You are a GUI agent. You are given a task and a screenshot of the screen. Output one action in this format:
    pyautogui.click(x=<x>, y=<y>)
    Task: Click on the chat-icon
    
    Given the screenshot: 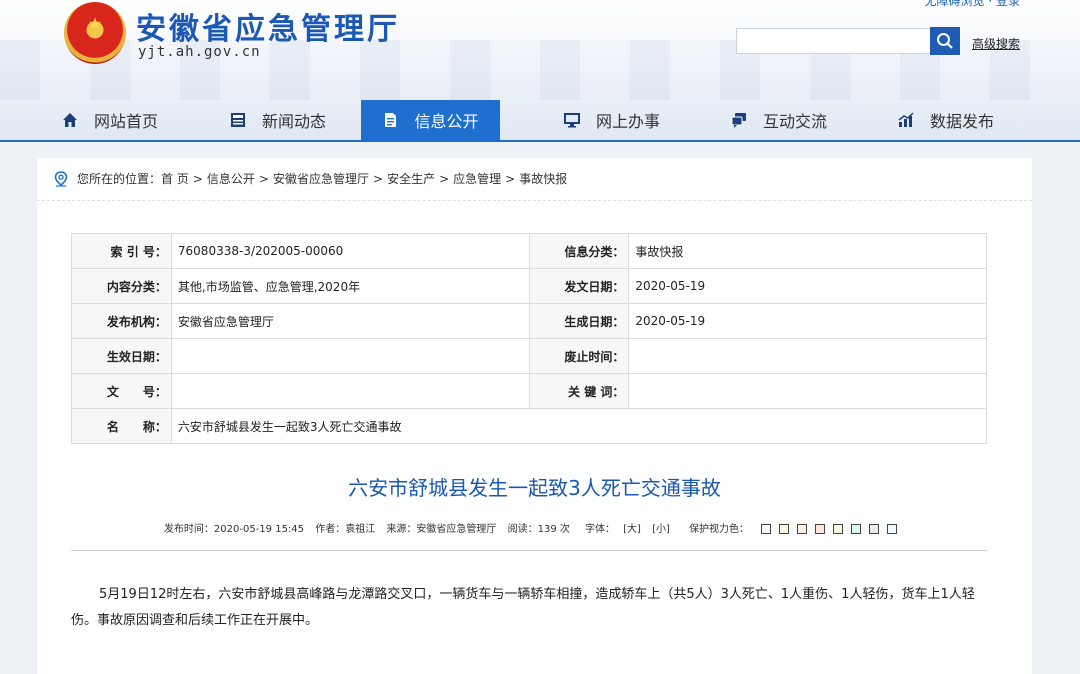 What is the action you would take?
    pyautogui.click(x=739, y=120)
    